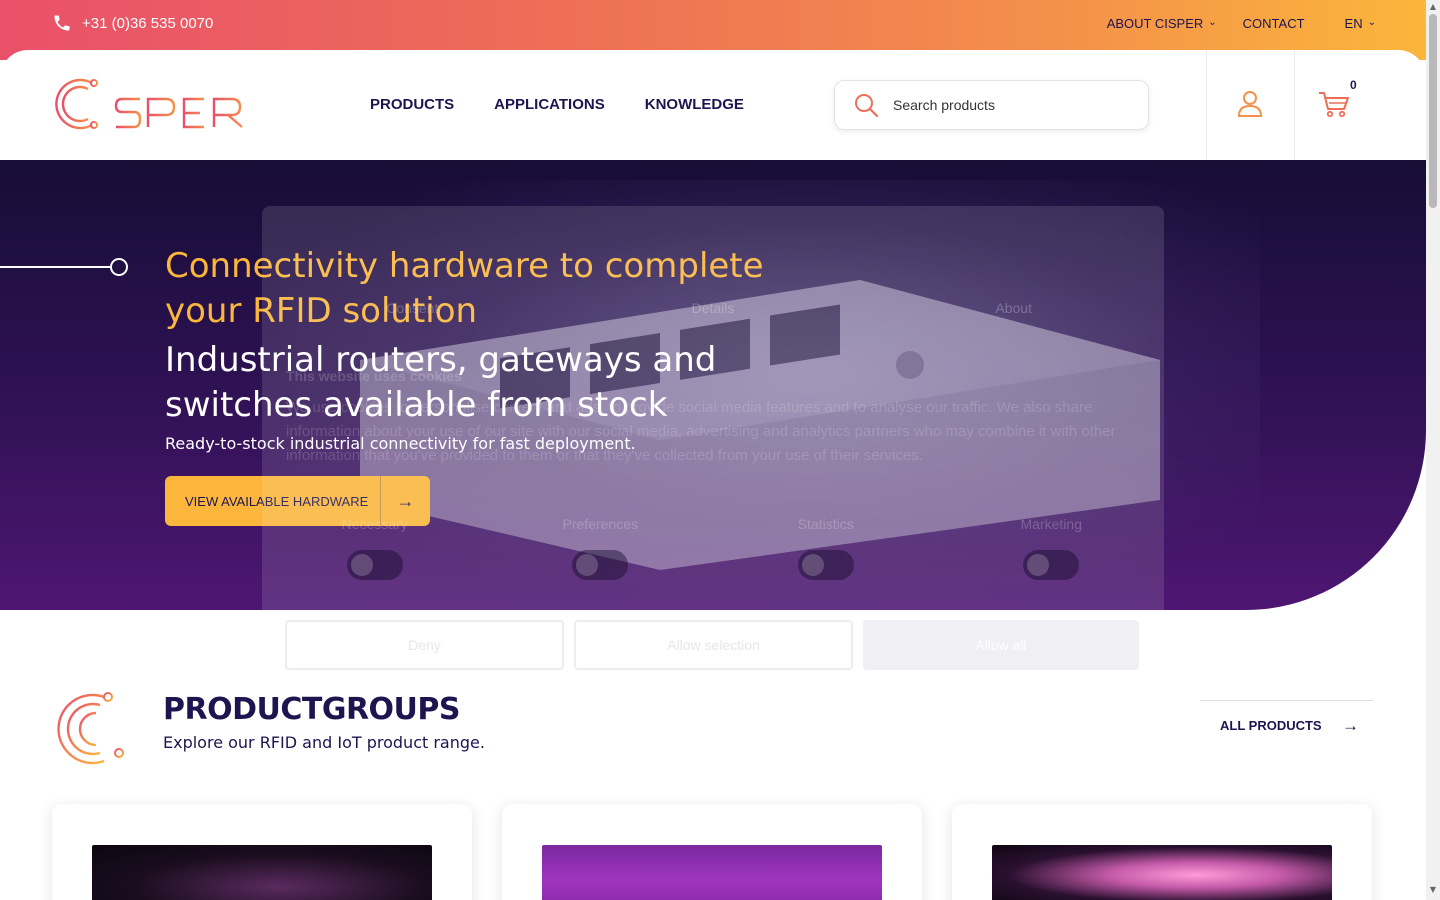 Image resolution: width=1440 pixels, height=900 pixels. What do you see at coordinates (1155, 23) in the screenshot?
I see `about-label: ABOUT CISPER` at bounding box center [1155, 23].